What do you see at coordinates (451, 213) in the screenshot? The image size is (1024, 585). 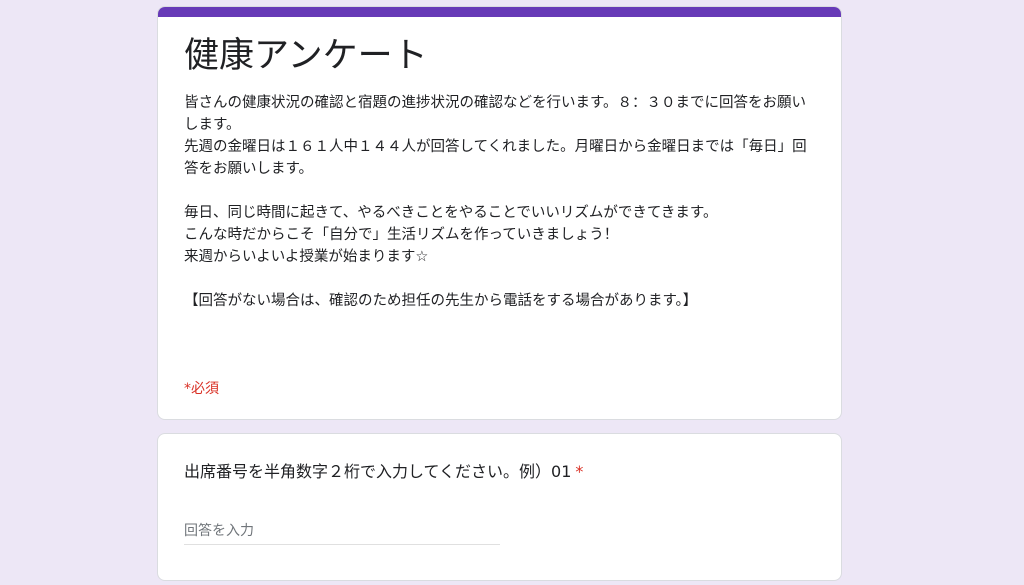 I see `description-line: 毎日、同じ時間に起きて、やるべきことをやることでいいリズムができてきます。` at bounding box center [451, 213].